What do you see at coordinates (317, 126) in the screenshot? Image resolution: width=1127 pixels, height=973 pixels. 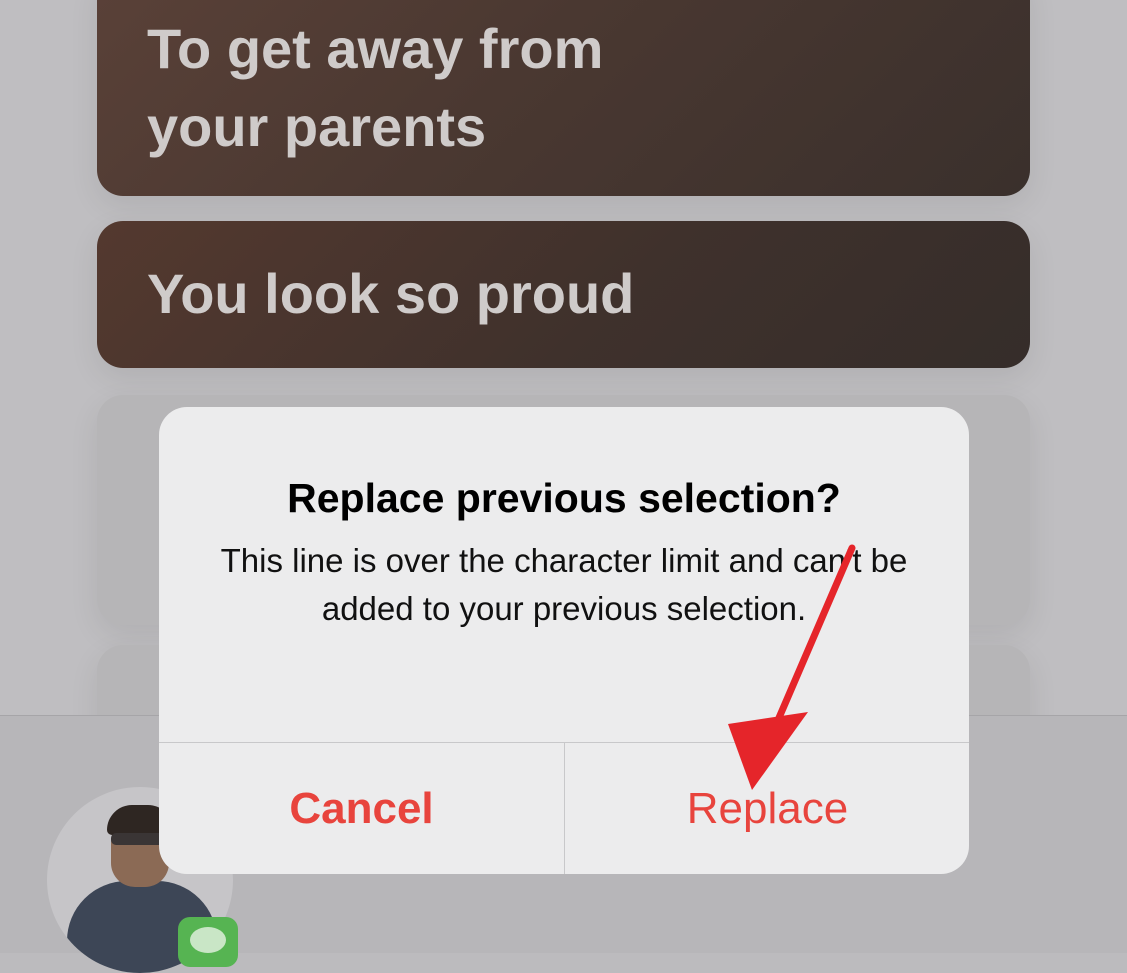 I see `lyric-line: your parents` at bounding box center [317, 126].